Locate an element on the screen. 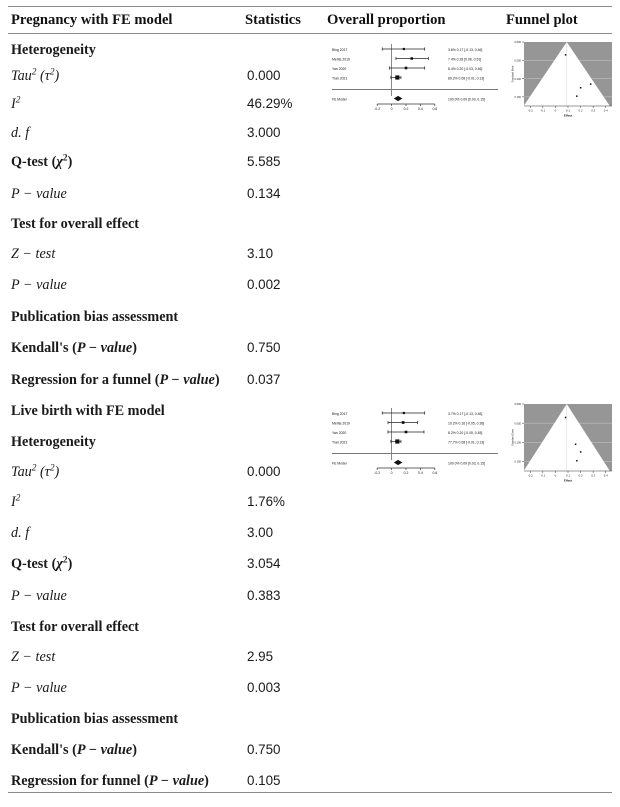 This screenshot has width=620, height=807. row-value-i2-2: 1.76% is located at coordinates (266, 501).